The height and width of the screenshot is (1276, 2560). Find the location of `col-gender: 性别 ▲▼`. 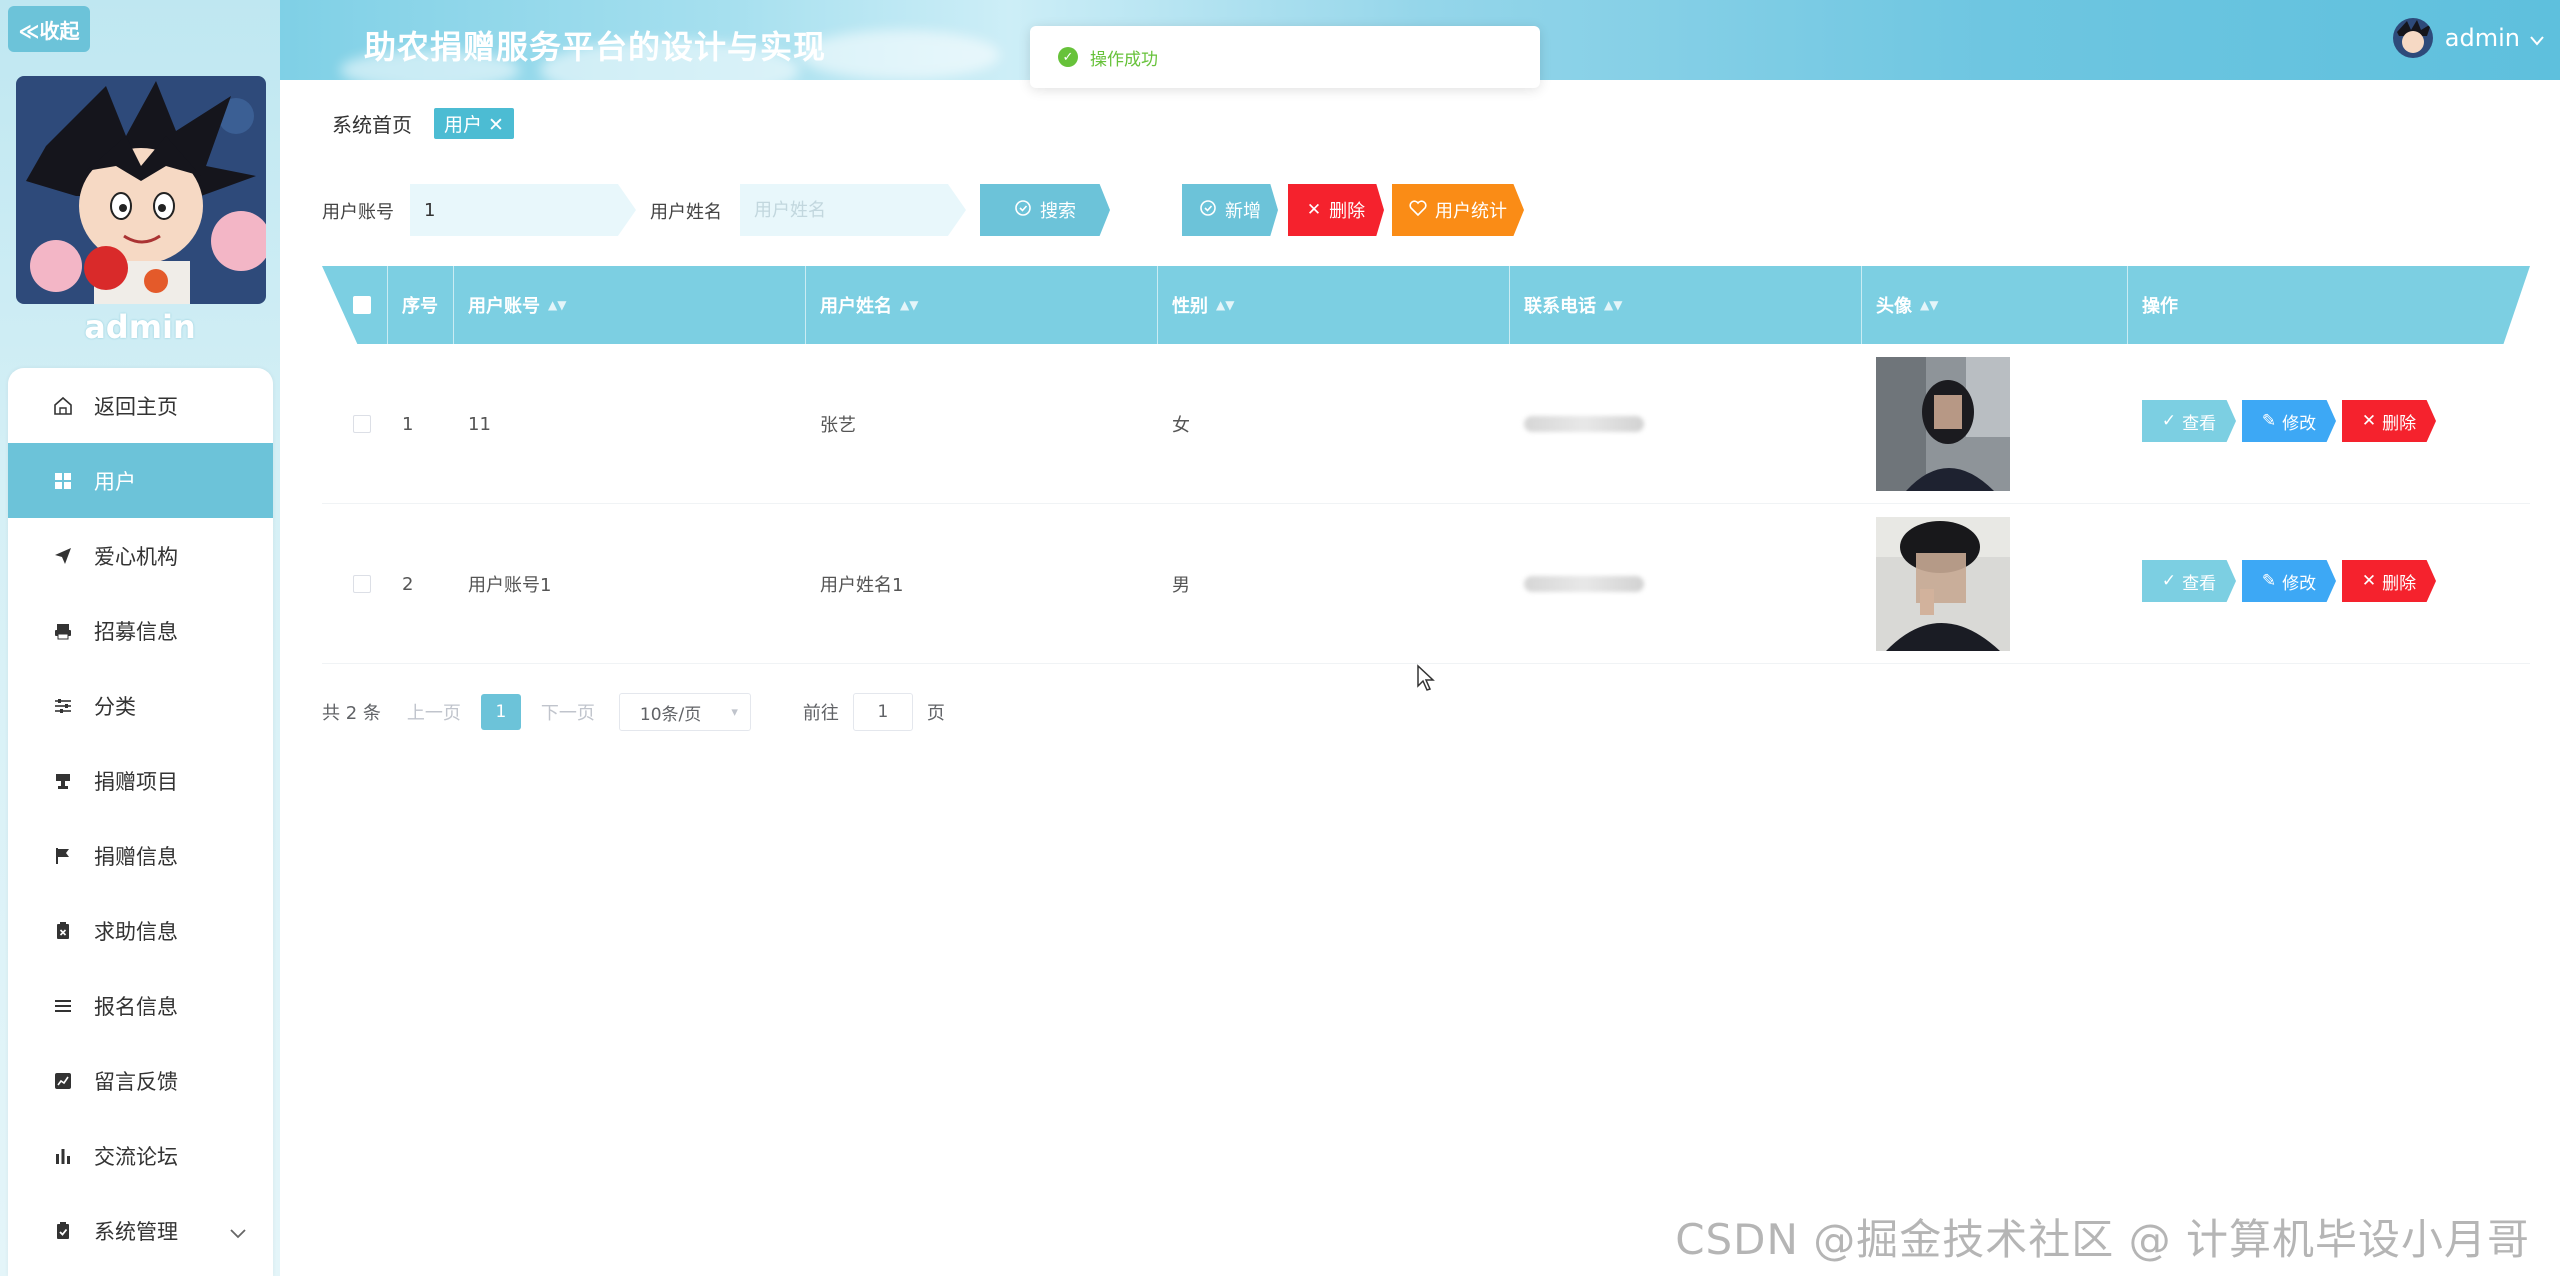

col-gender: 性别 ▲▼ is located at coordinates (1334, 305).